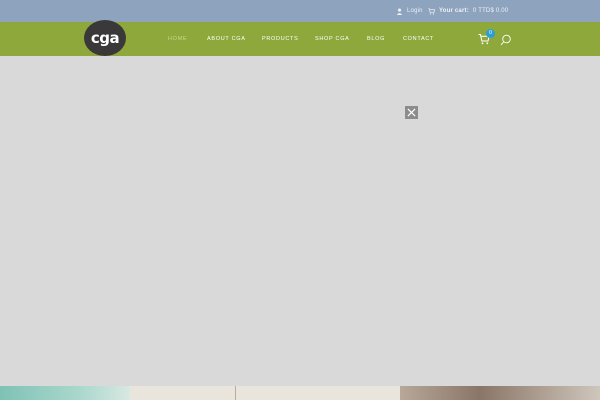  I want to click on nav-item-blog: BLOG, so click(376, 39).